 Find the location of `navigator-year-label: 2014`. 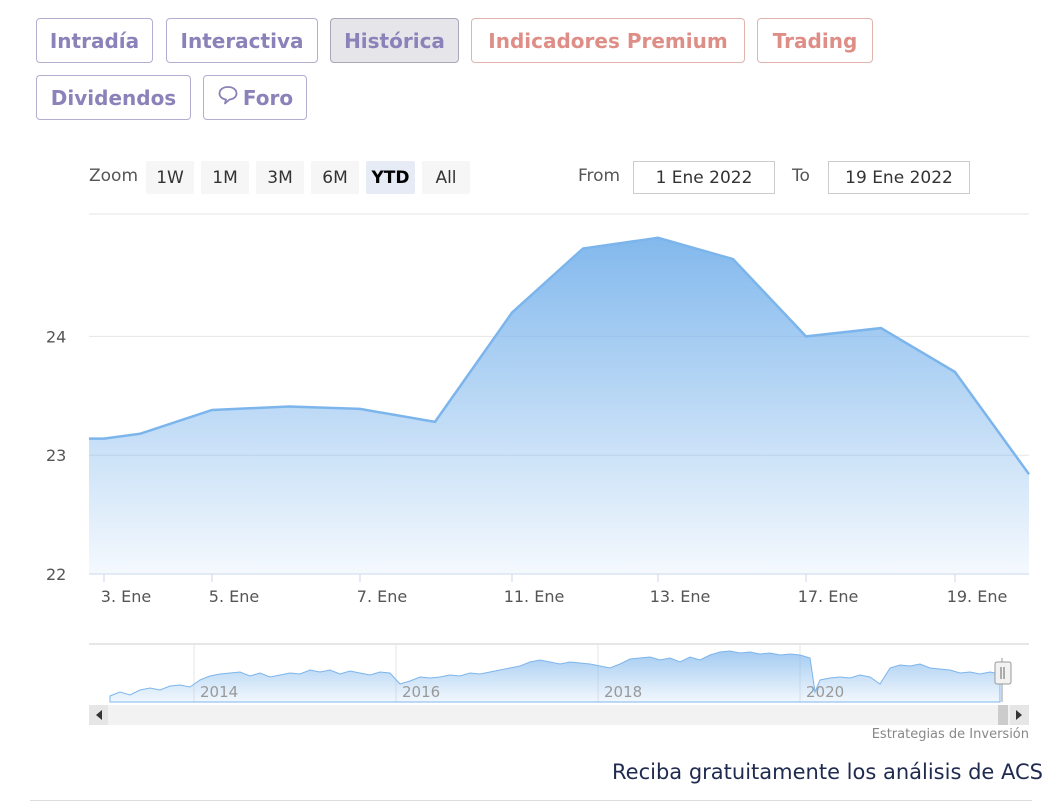

navigator-year-label: 2014 is located at coordinates (219, 692).